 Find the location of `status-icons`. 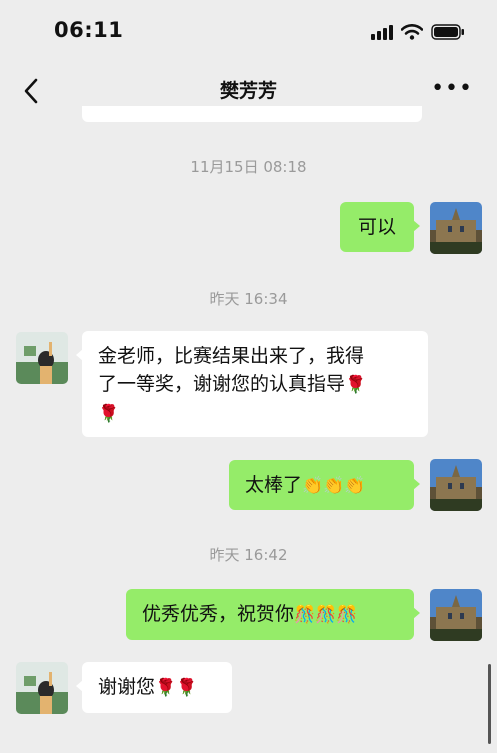

status-icons is located at coordinates (418, 32).